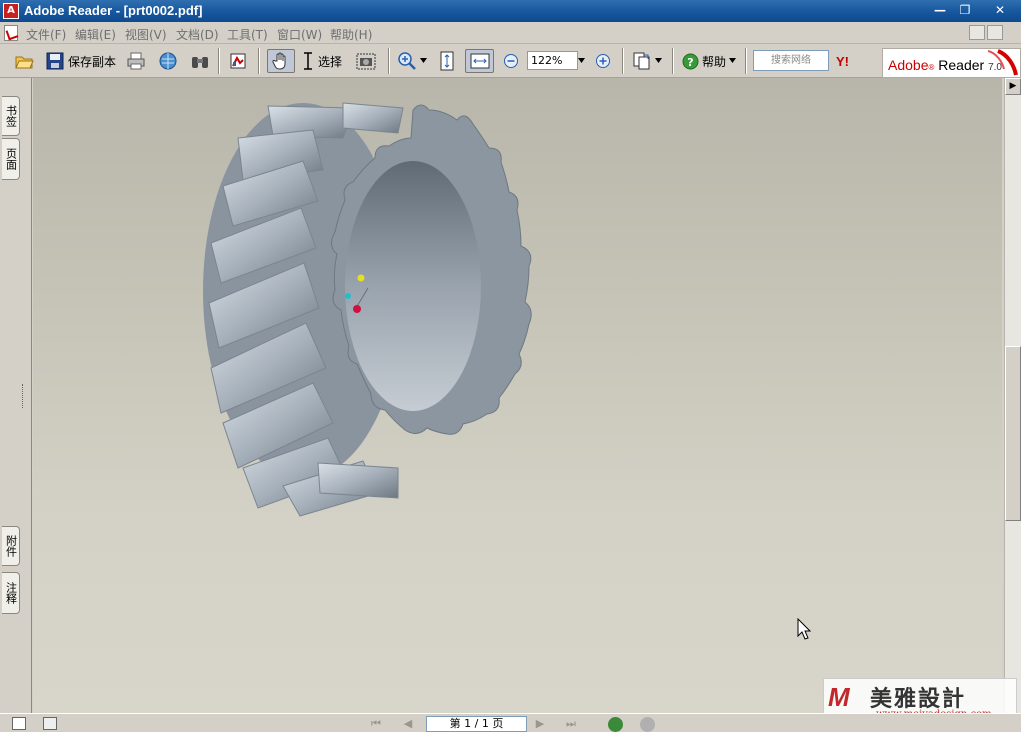 This screenshot has height=732, width=1021. Describe the element at coordinates (1002, 62) in the screenshot. I see `adobe-logo-icon` at that location.